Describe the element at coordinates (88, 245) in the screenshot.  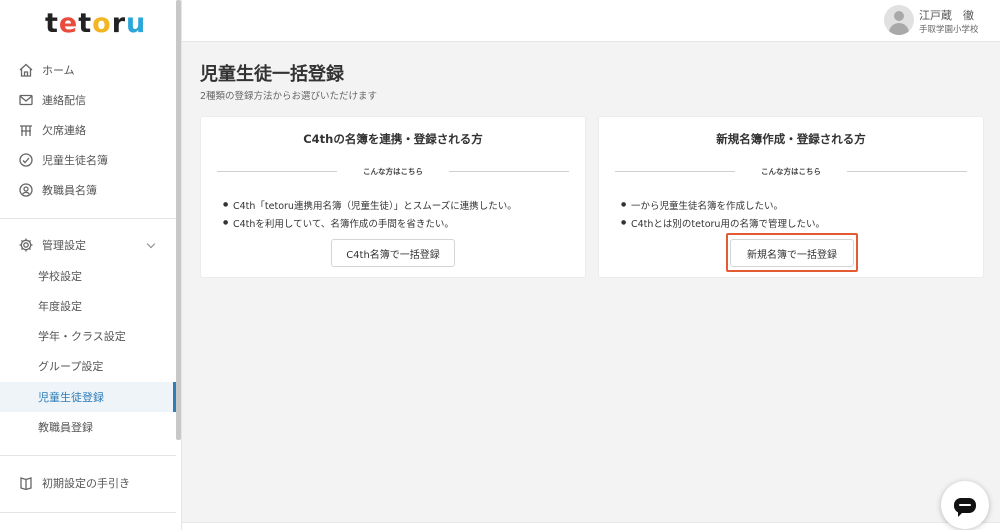
I see `sidebar-item-admin-settings: 管理設定` at that location.